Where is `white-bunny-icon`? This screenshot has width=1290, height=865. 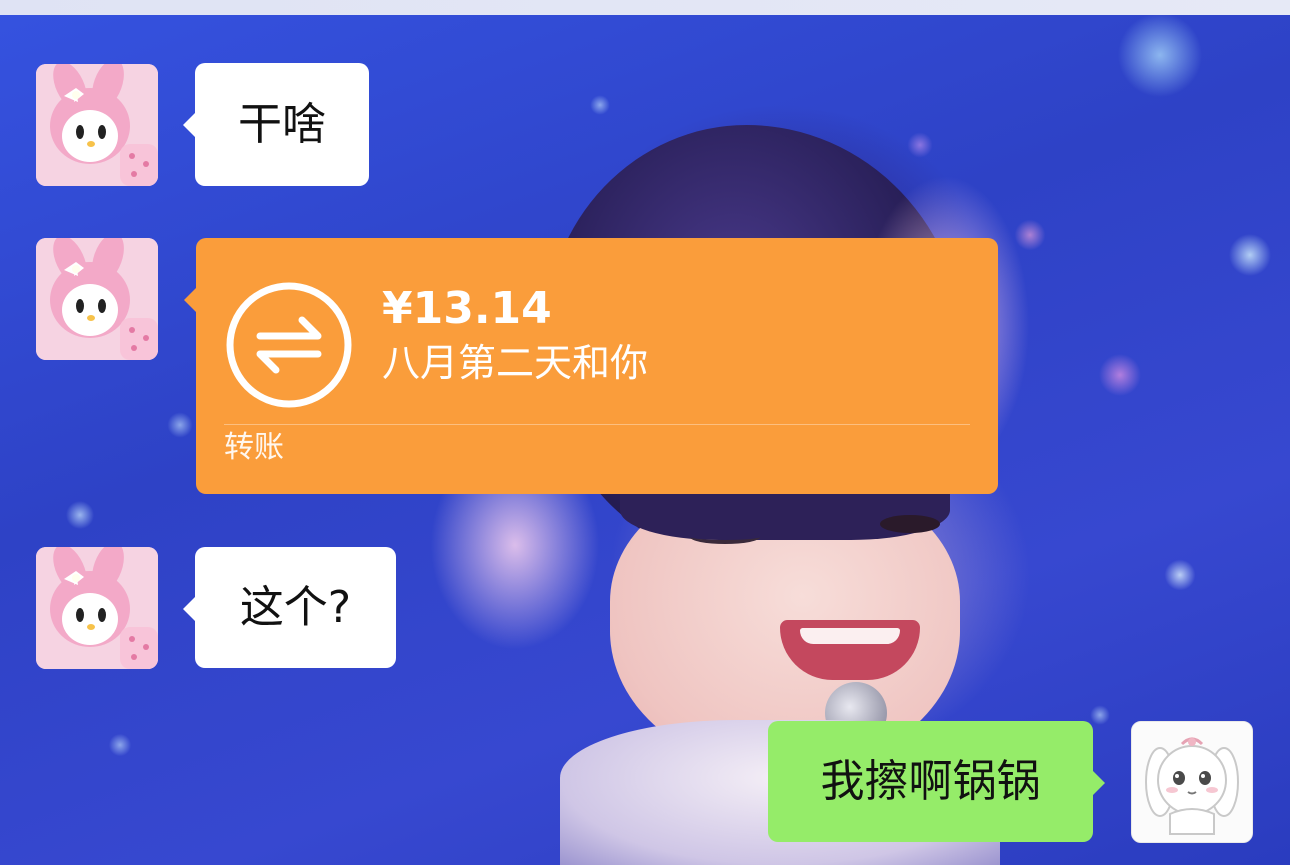 white-bunny-icon is located at coordinates (1192, 782).